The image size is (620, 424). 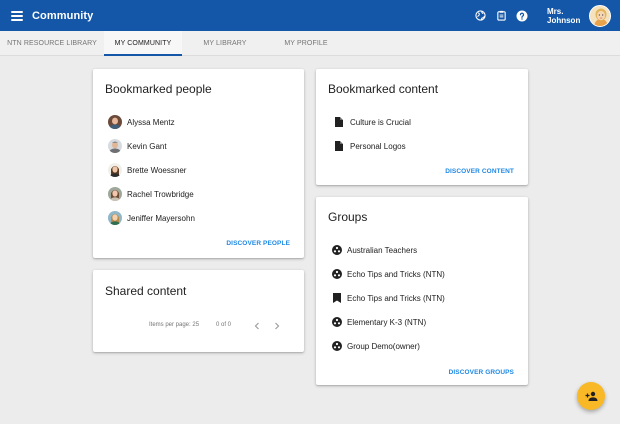 What do you see at coordinates (224, 325) in the screenshot?
I see `pagination-range: 0 of 0` at bounding box center [224, 325].